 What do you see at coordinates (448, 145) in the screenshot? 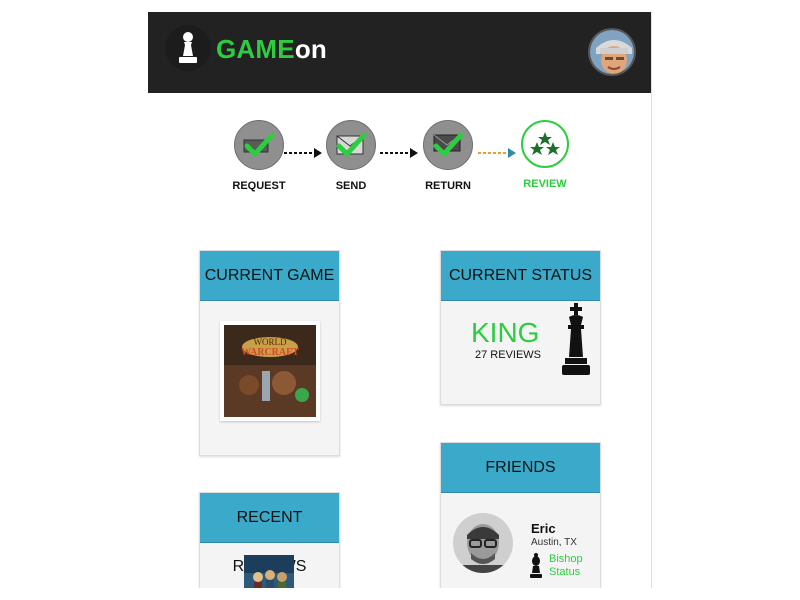
I see `return-check-icon` at bounding box center [448, 145].